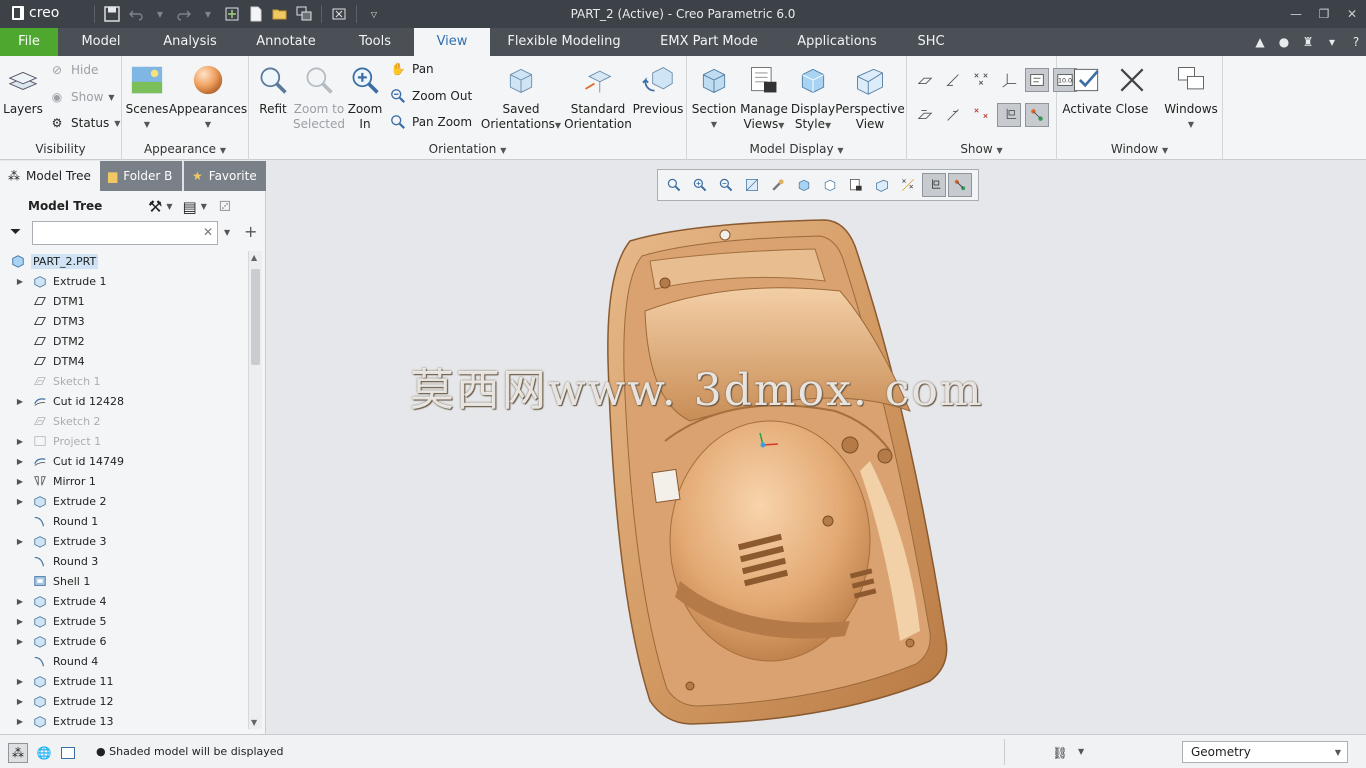  Describe the element at coordinates (15, 232) in the screenshot. I see `filter-funnel-icon: ⏷` at that location.